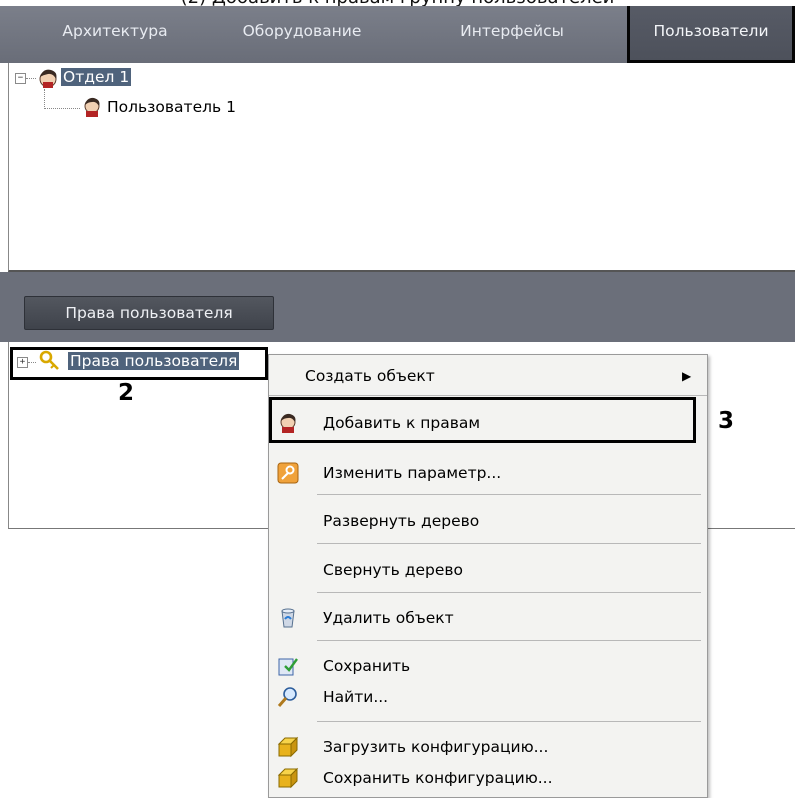 The image size is (795, 798). I want to click on tab-architecture: Архитектура, so click(115, 34).